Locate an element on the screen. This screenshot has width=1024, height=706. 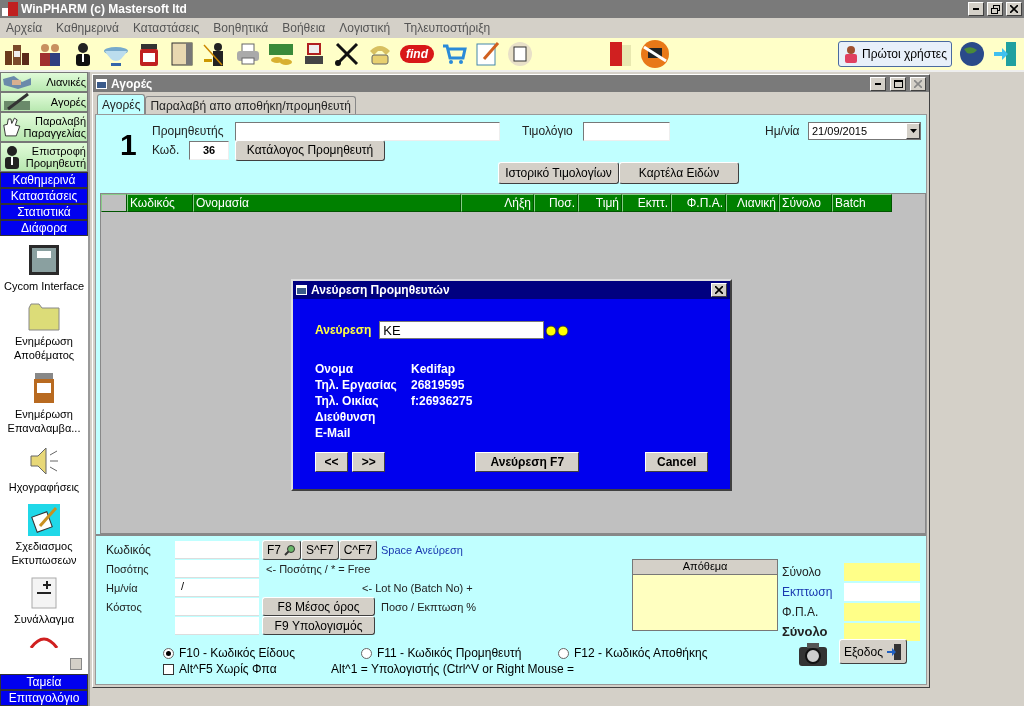
dialog-button: Cancel is located at coordinates (676, 462).